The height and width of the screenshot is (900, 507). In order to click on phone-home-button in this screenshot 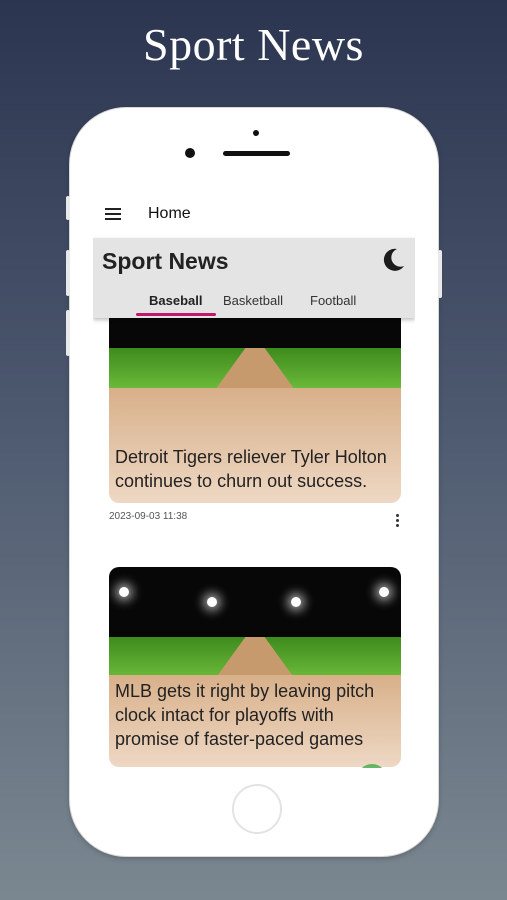, I will do `click(257, 809)`.